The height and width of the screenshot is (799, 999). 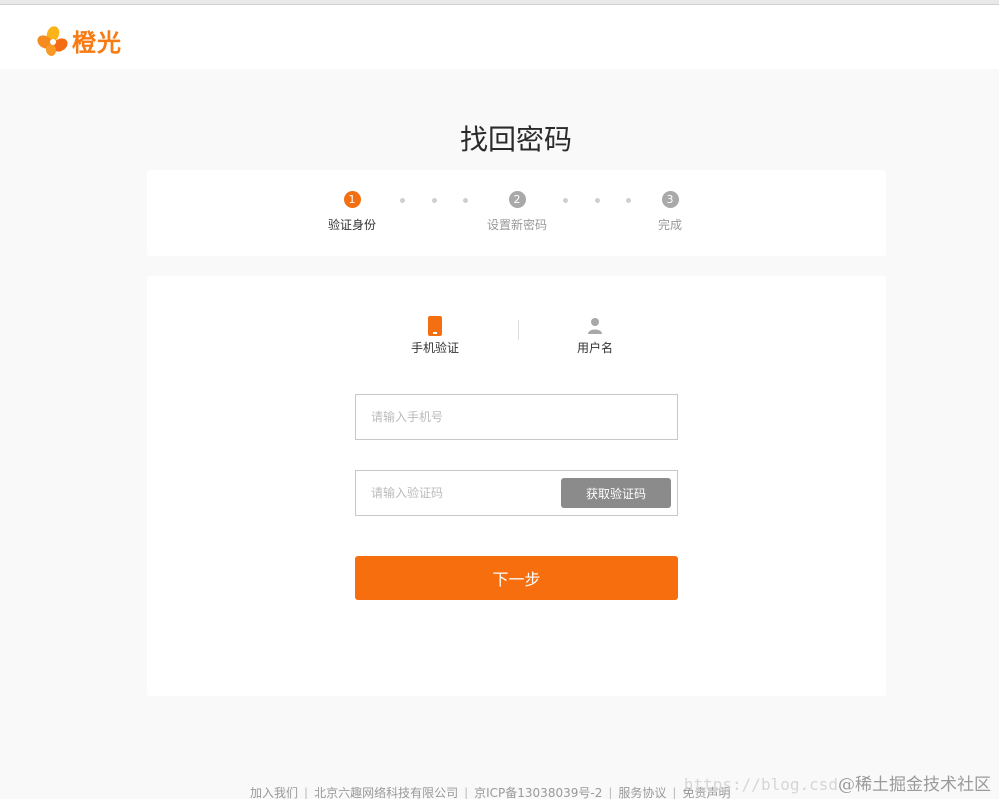 I want to click on step-done: 3 完成, so click(x=670, y=212).